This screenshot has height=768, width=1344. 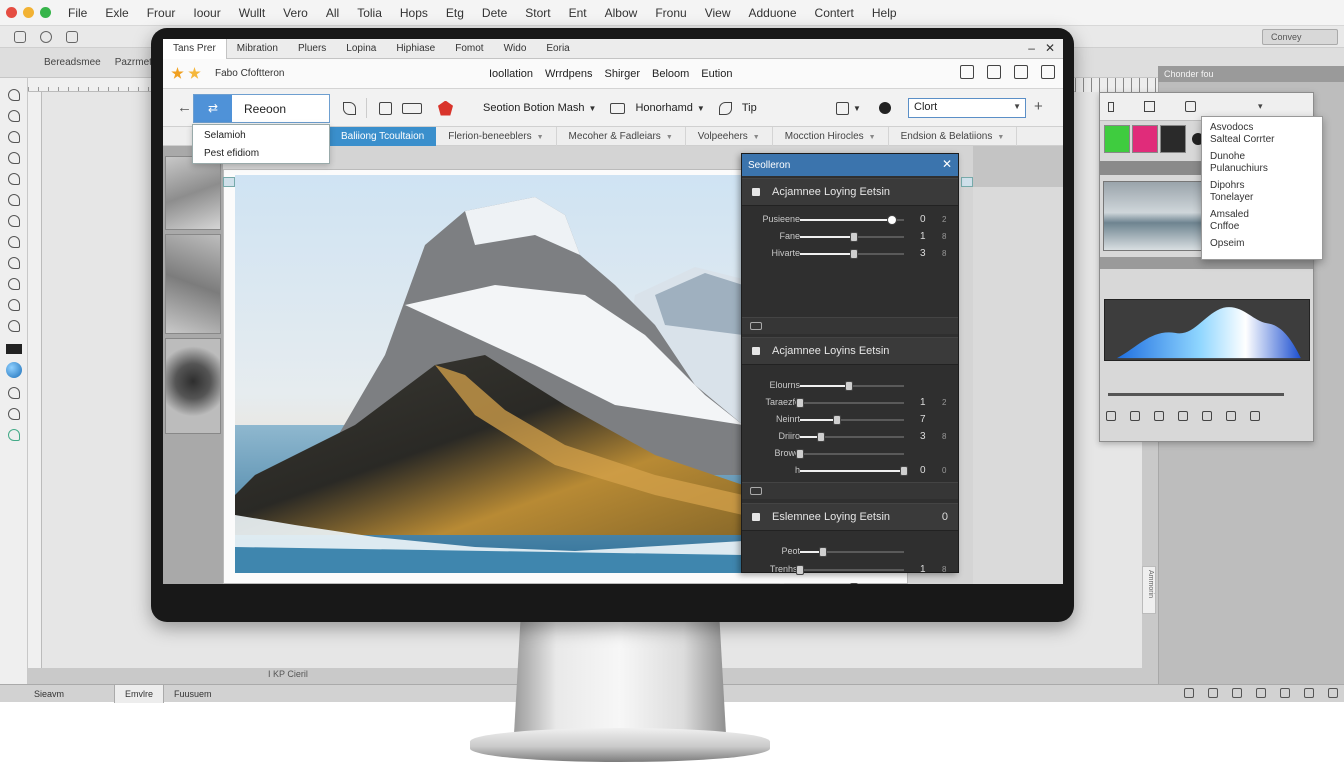 What do you see at coordinates (621, 136) in the screenshot?
I see `sub-tab: Mecoher & Fadleiars ▼` at bounding box center [621, 136].